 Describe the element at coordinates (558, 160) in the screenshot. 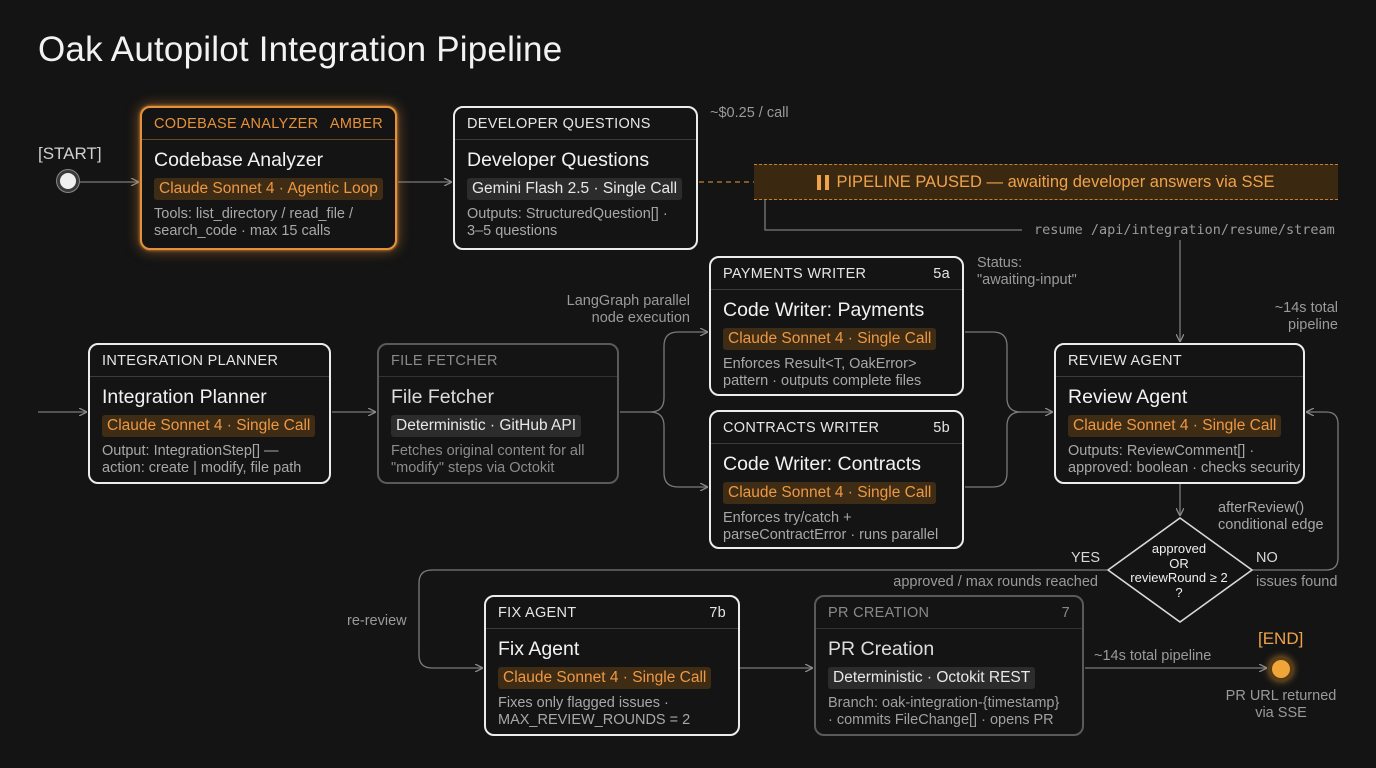

I see `node-title: Developer Questions` at that location.